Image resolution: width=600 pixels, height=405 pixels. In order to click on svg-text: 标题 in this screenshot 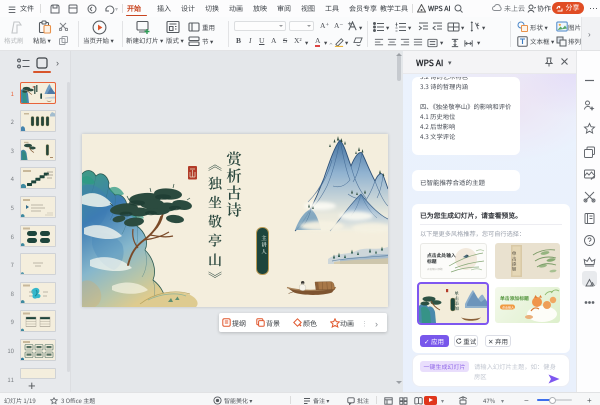, I will do `click(431, 261)`.